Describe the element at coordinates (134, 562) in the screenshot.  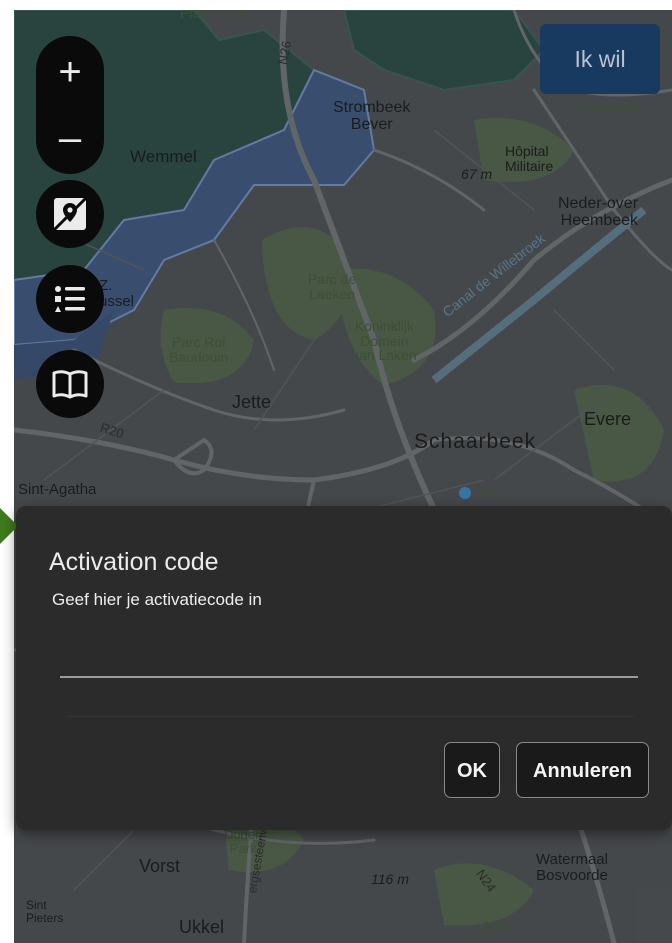
I see `dialog-title: Activation code` at that location.